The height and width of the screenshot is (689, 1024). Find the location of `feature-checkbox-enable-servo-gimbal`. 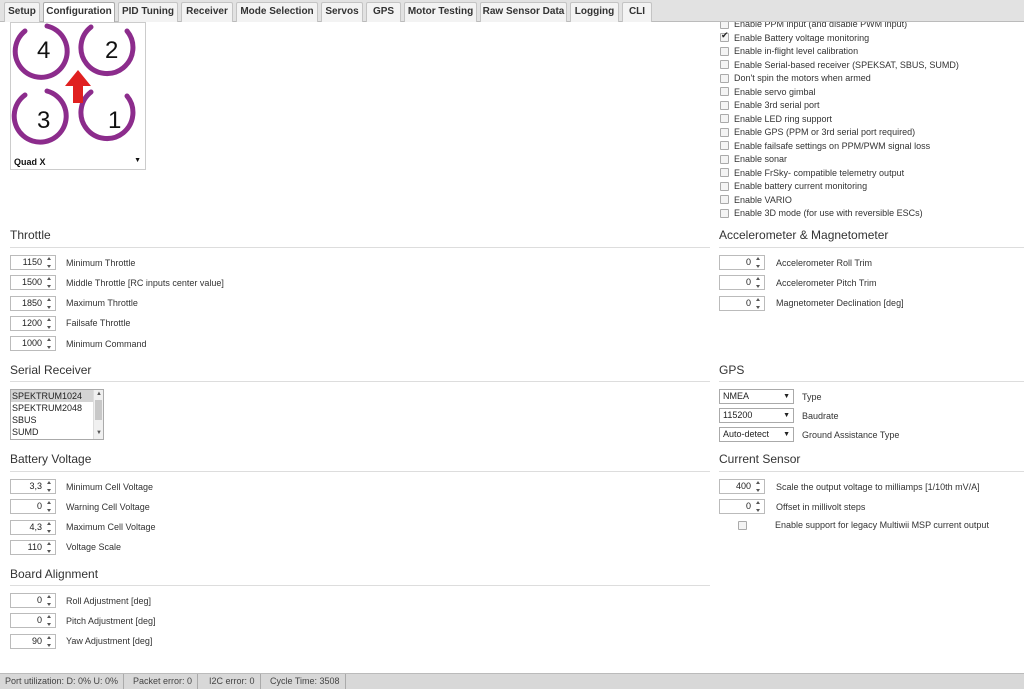

feature-checkbox-enable-servo-gimbal is located at coordinates (724, 91).